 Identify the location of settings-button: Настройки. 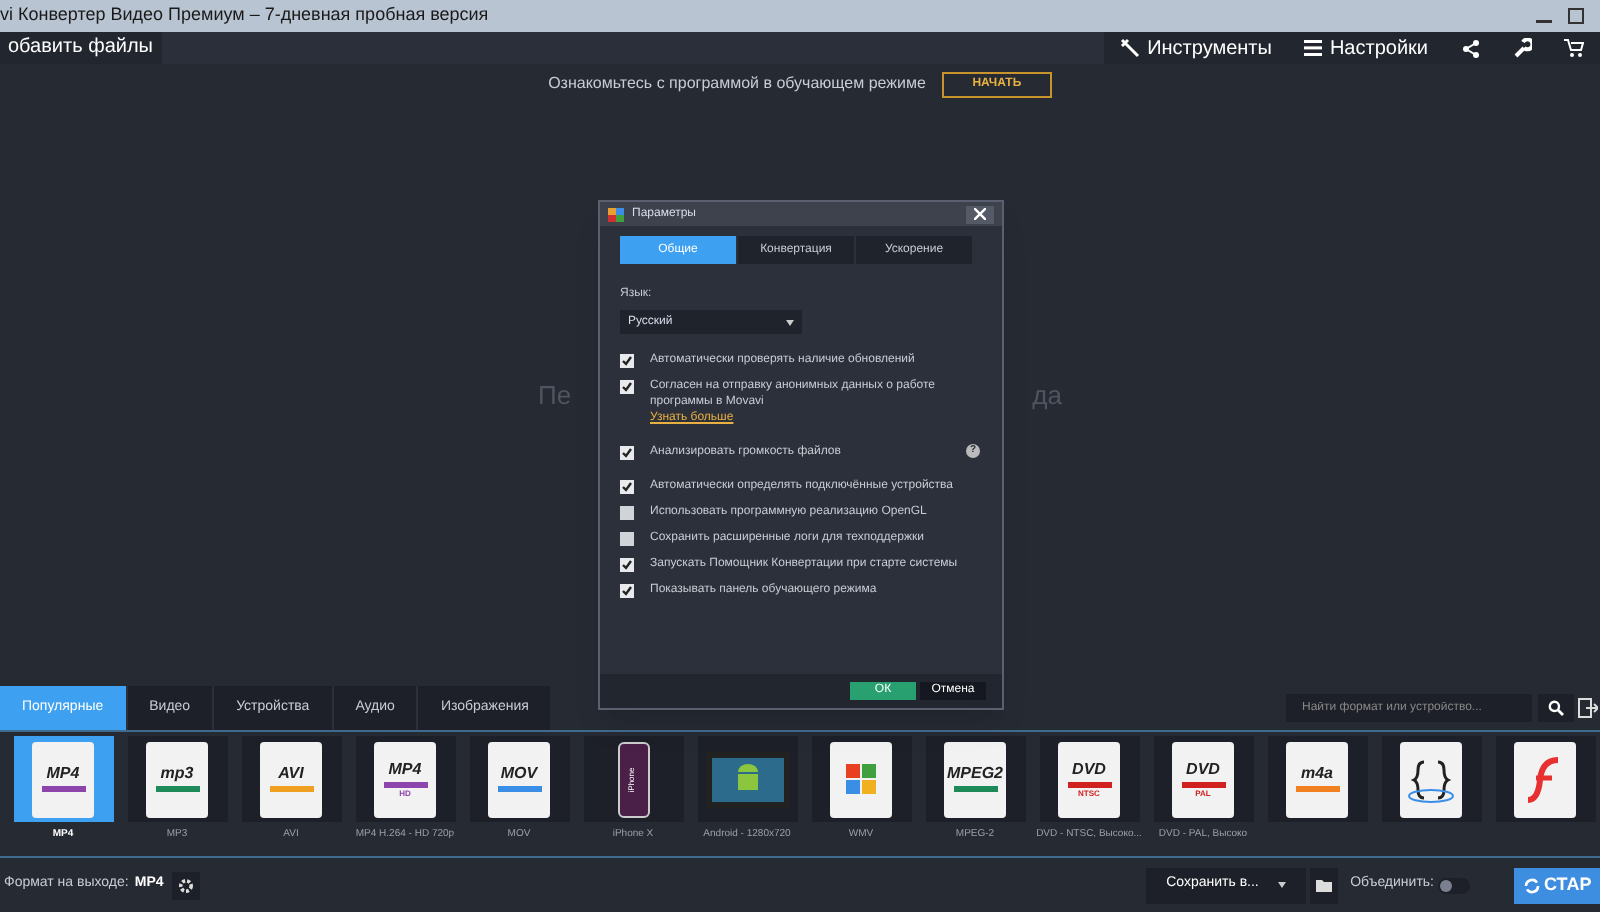
(1365, 48).